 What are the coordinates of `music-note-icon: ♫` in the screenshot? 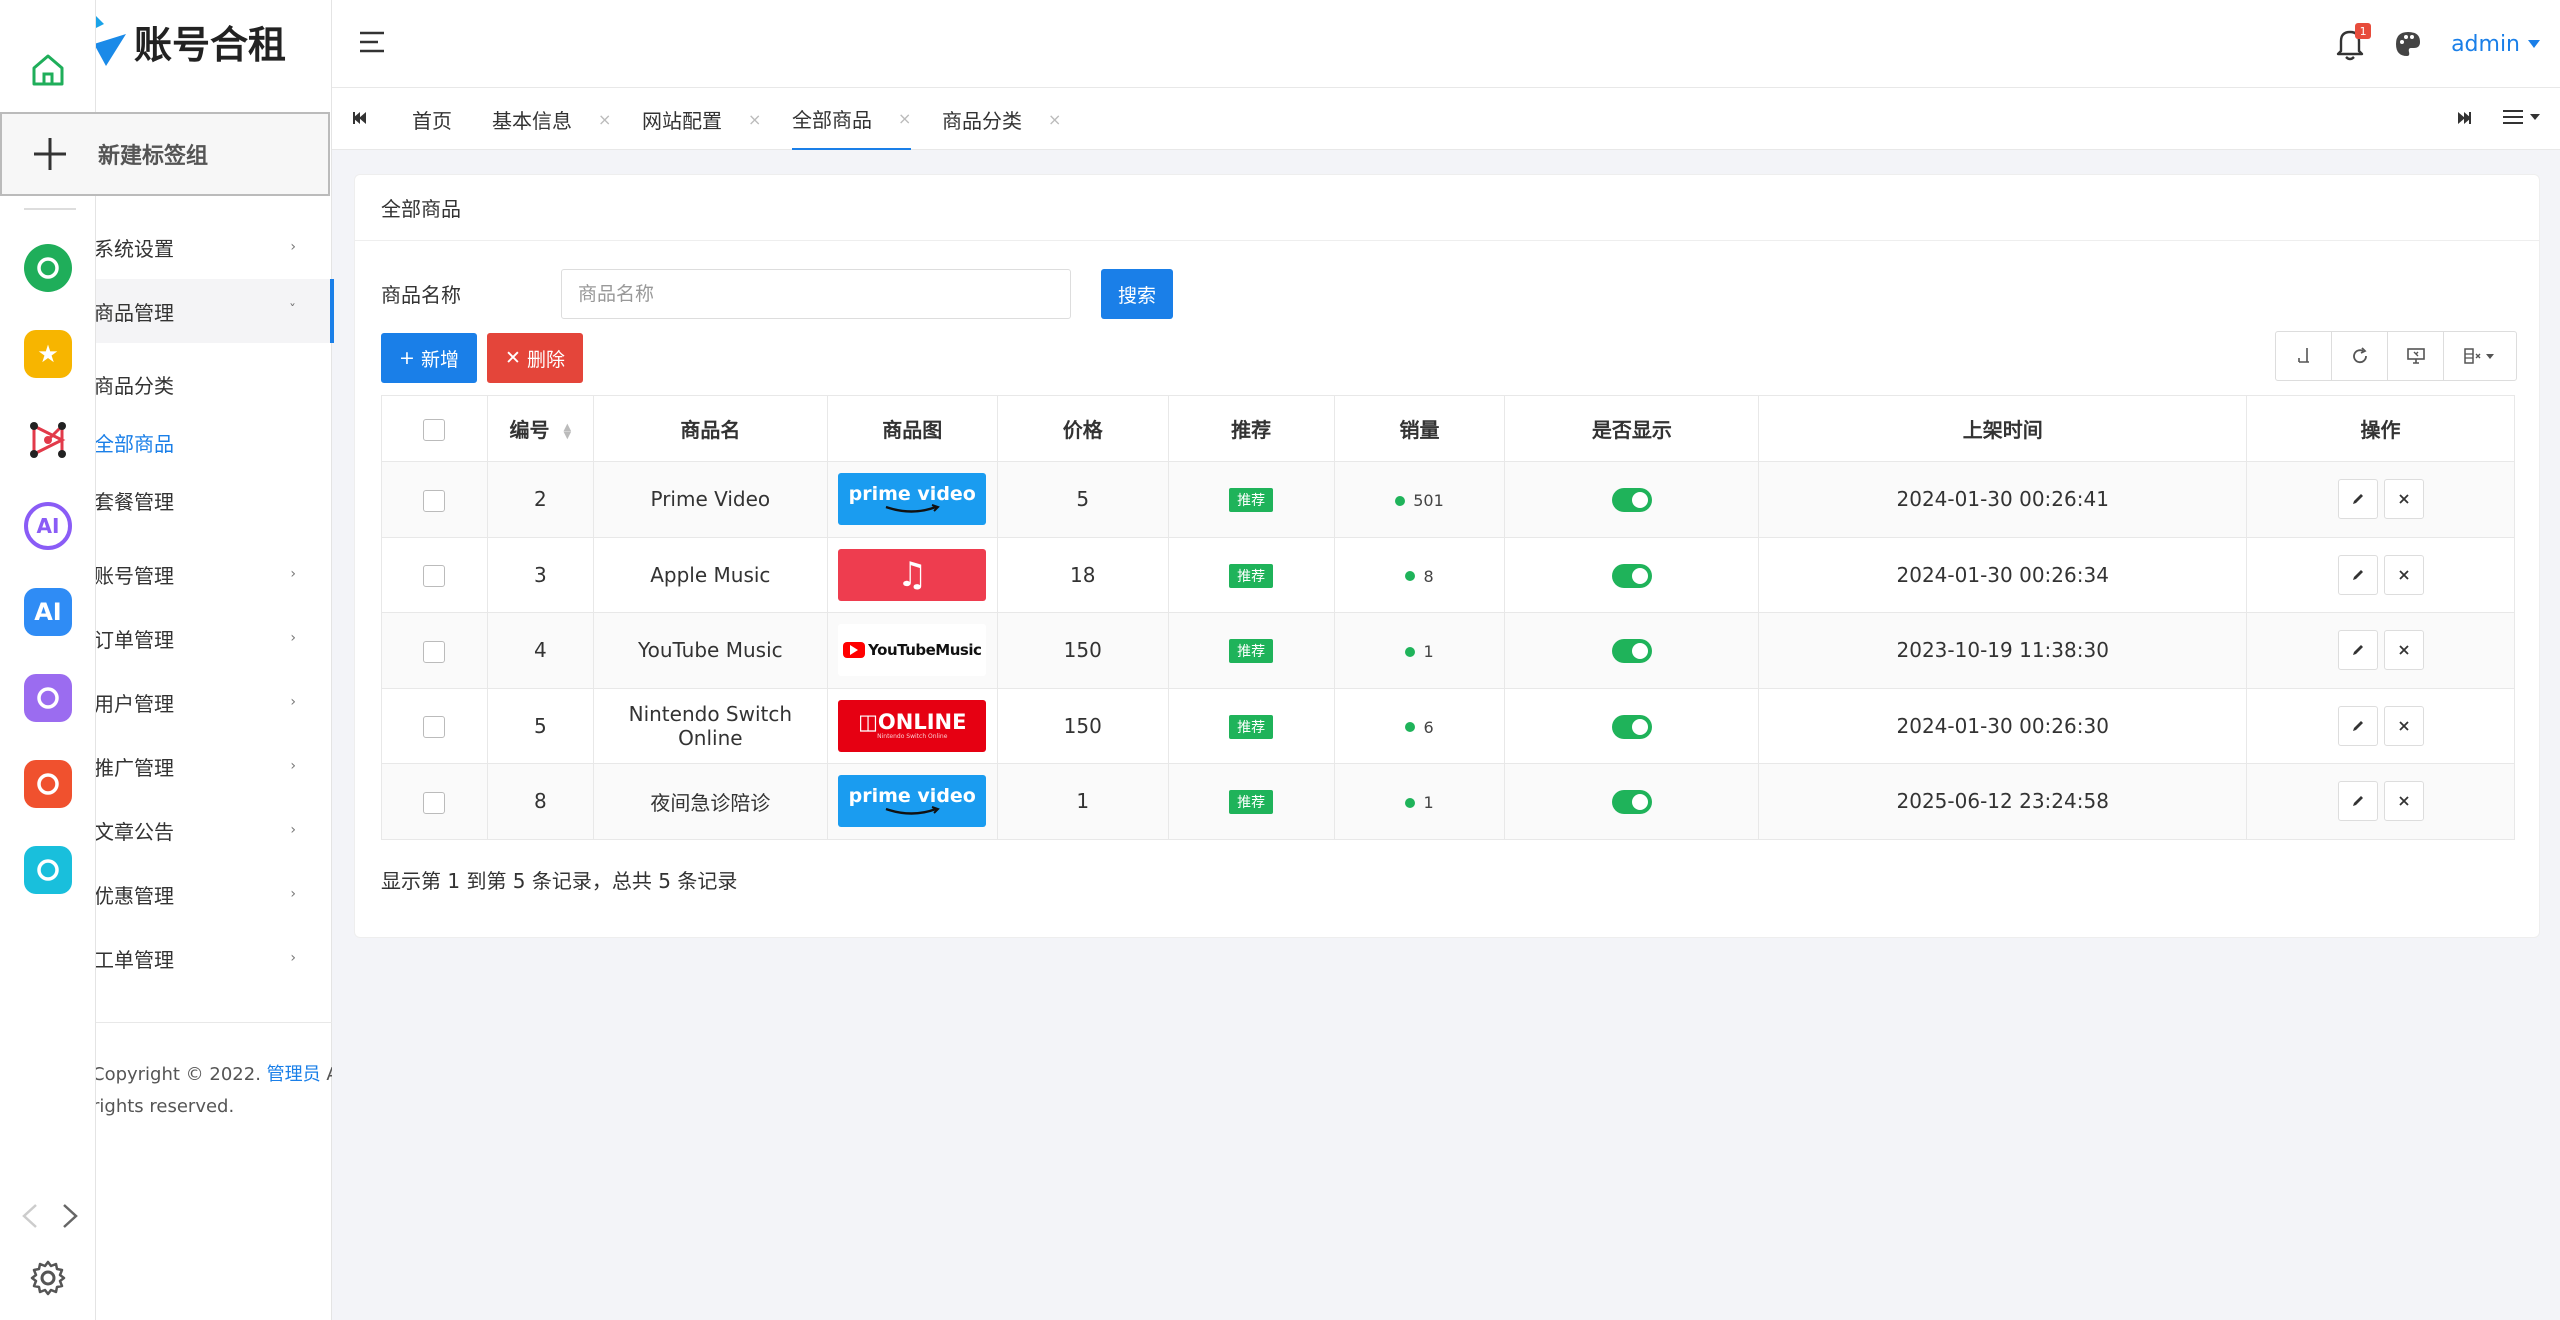 It's located at (912, 574).